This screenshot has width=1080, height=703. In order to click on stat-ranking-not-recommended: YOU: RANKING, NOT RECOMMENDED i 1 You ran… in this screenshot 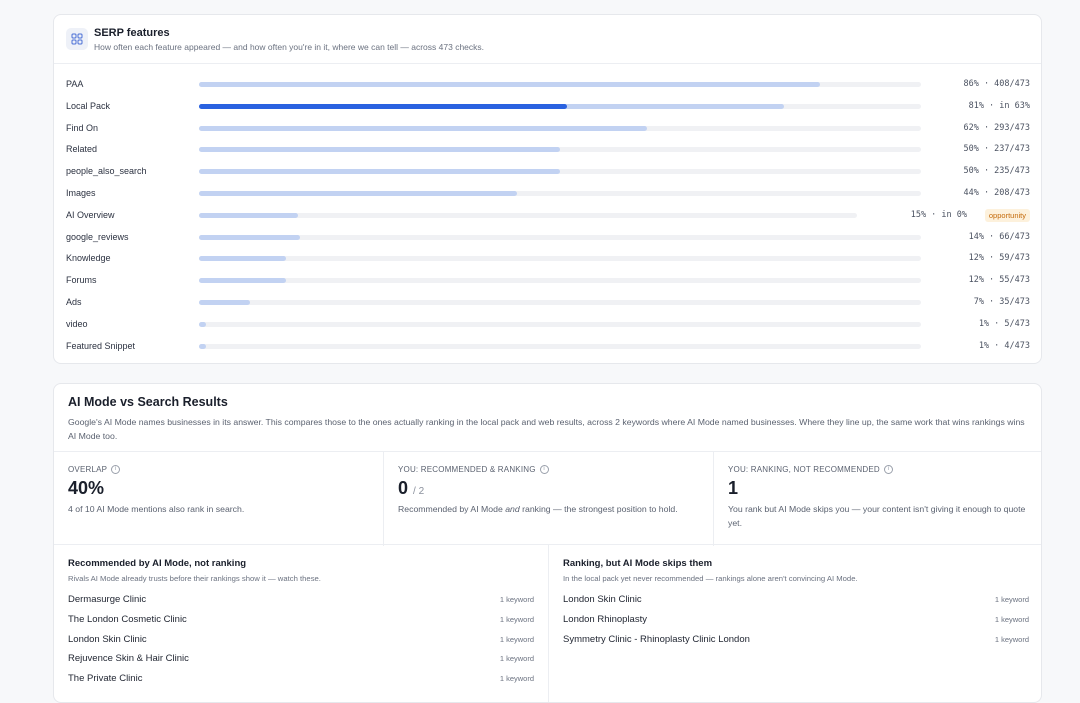, I will do `click(877, 499)`.